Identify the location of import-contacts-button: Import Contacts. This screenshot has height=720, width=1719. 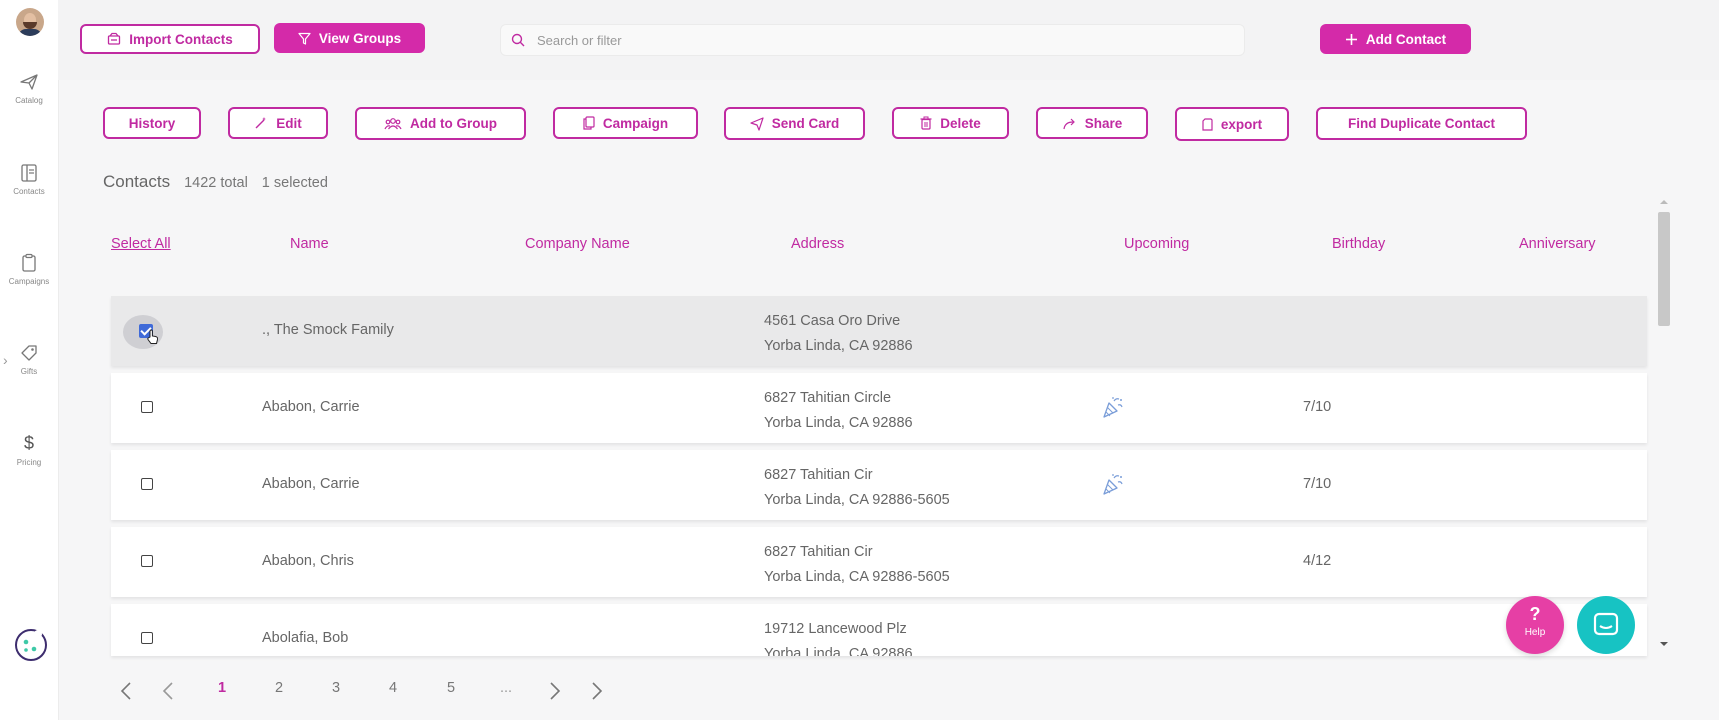
(170, 39).